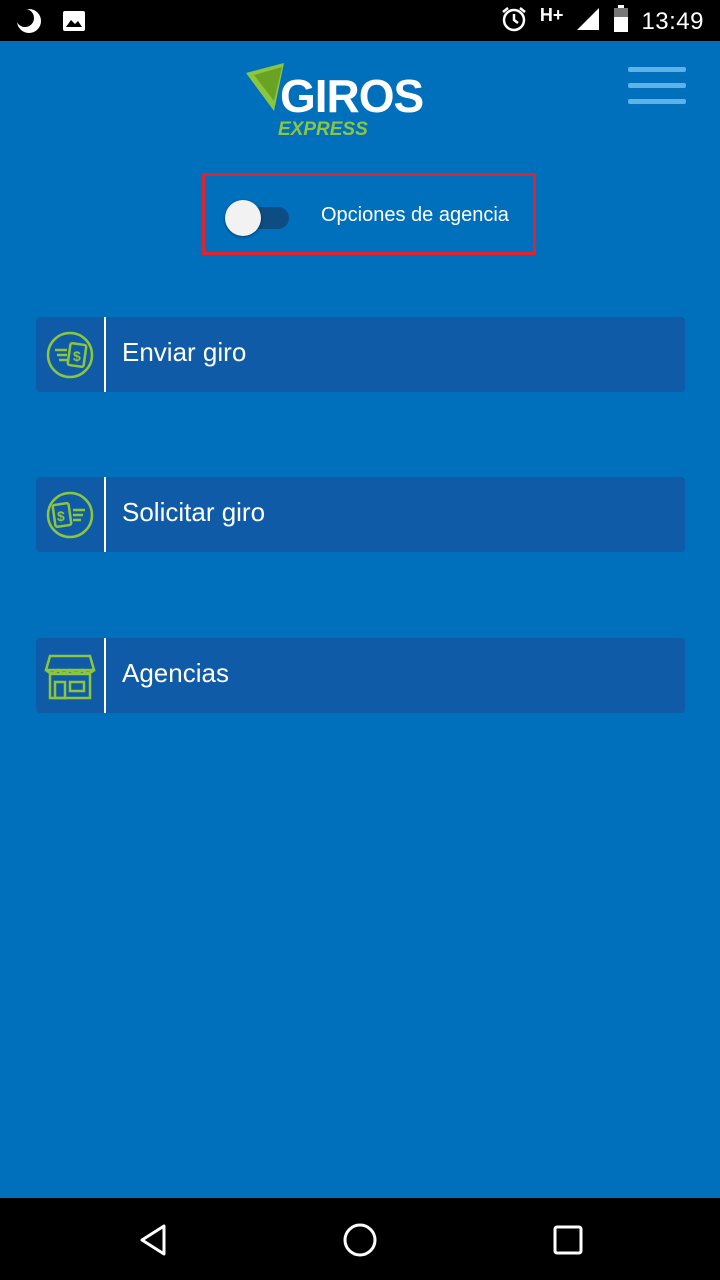 This screenshot has height=1280, width=720. I want to click on agency-options-label: Opciones de agencia, so click(415, 215).